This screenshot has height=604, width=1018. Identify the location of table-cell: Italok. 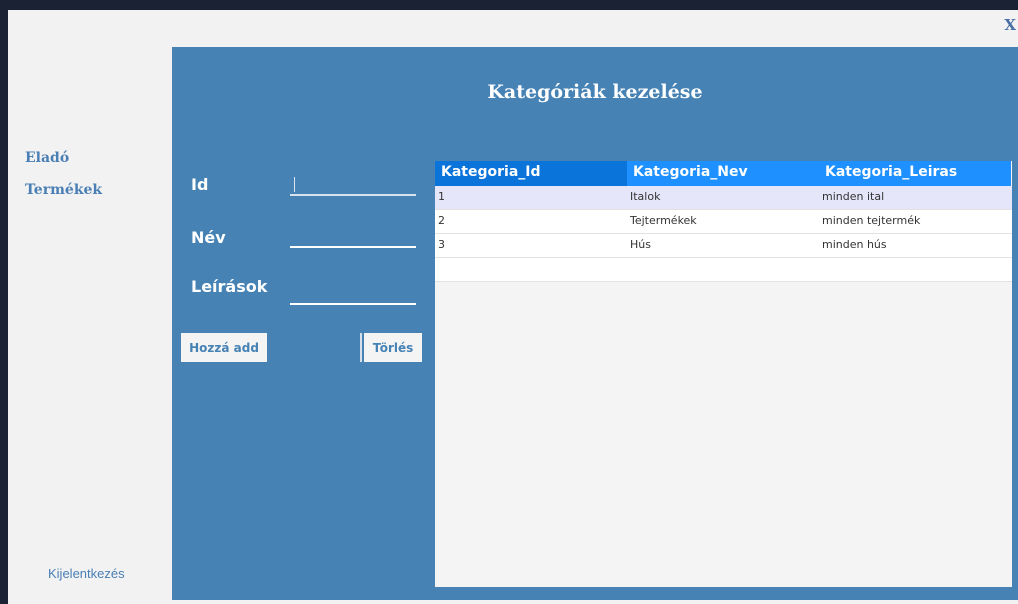
(645, 196).